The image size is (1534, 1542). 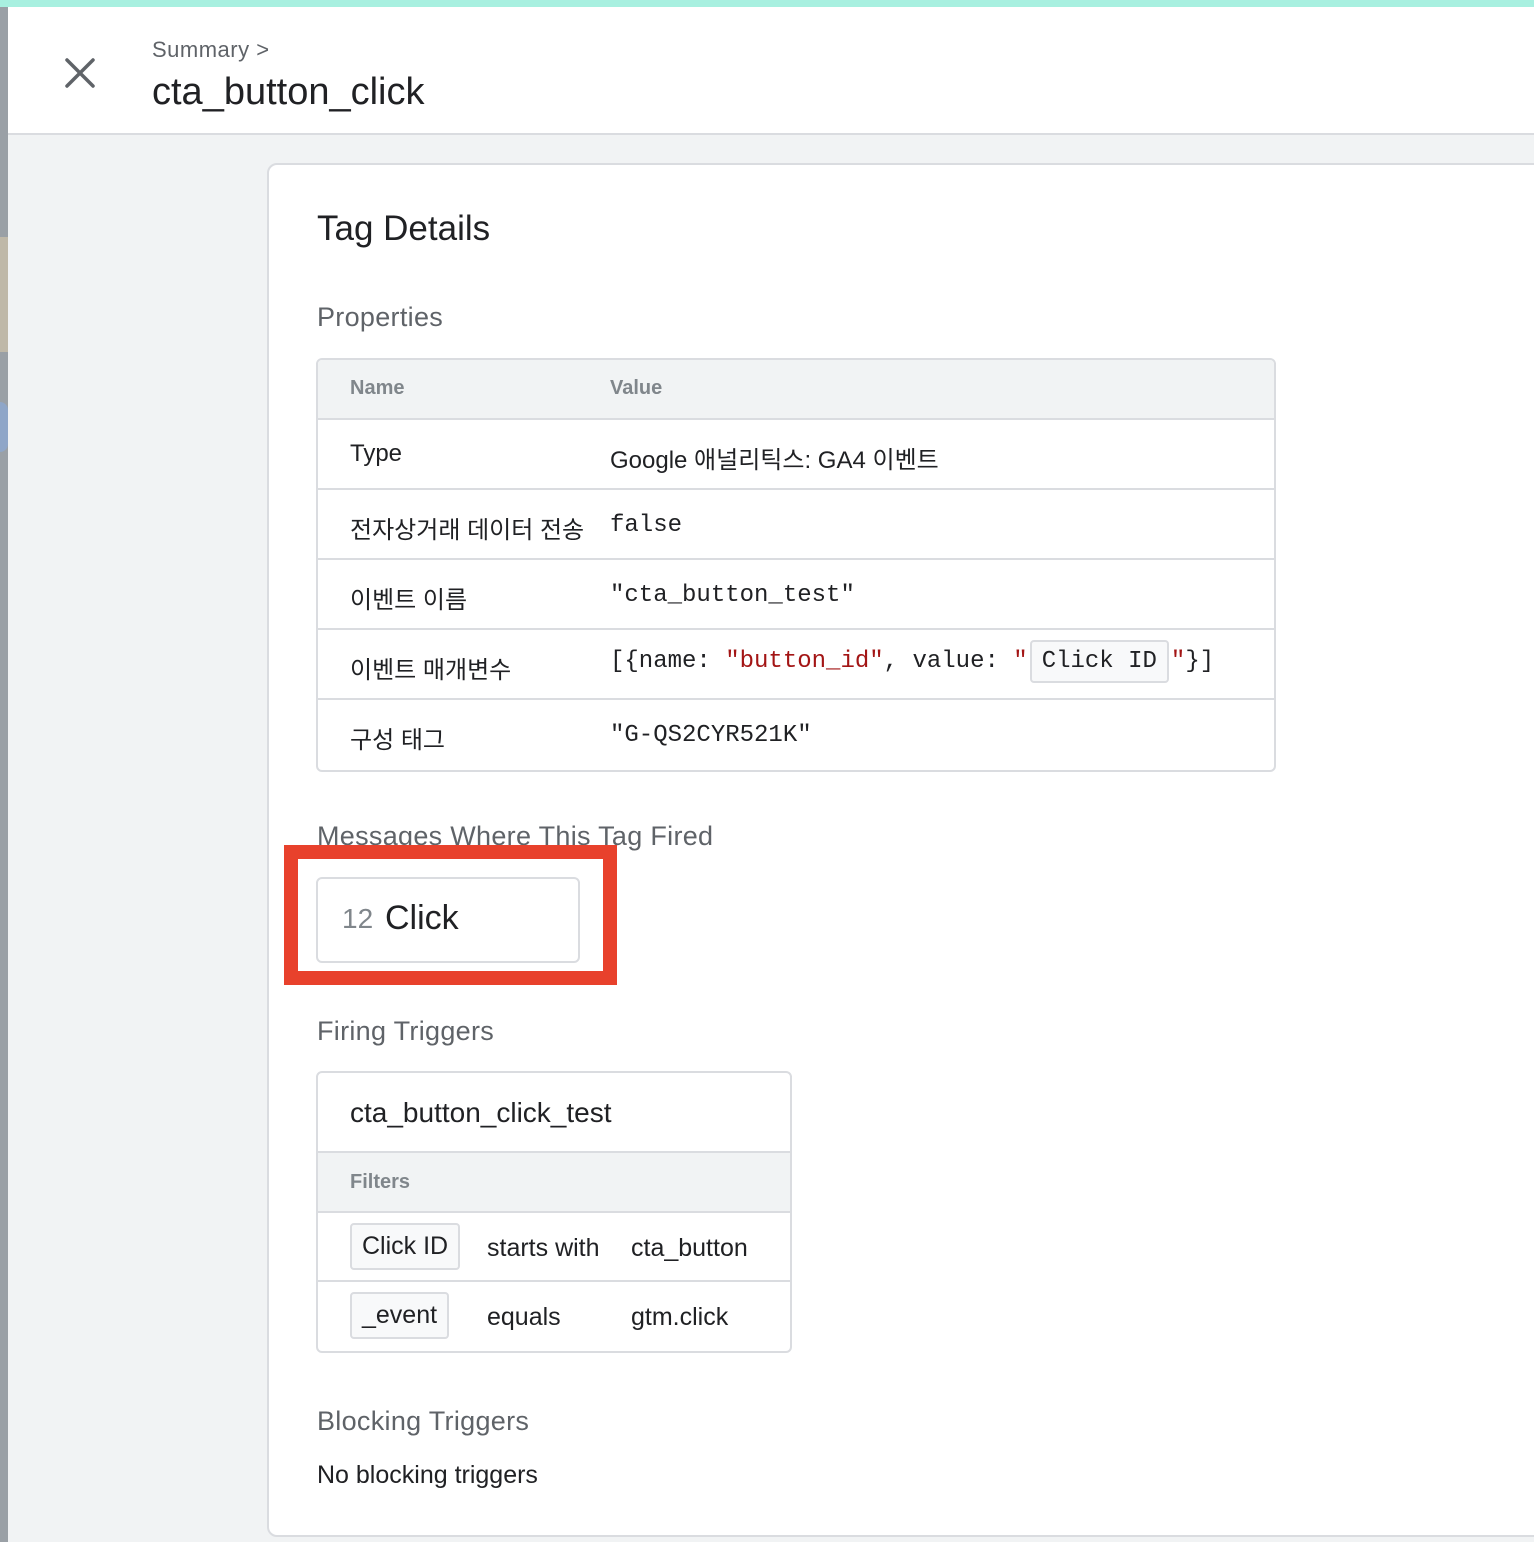 What do you see at coordinates (543, 1248) in the screenshot?
I see `filter-operator: starts with` at bounding box center [543, 1248].